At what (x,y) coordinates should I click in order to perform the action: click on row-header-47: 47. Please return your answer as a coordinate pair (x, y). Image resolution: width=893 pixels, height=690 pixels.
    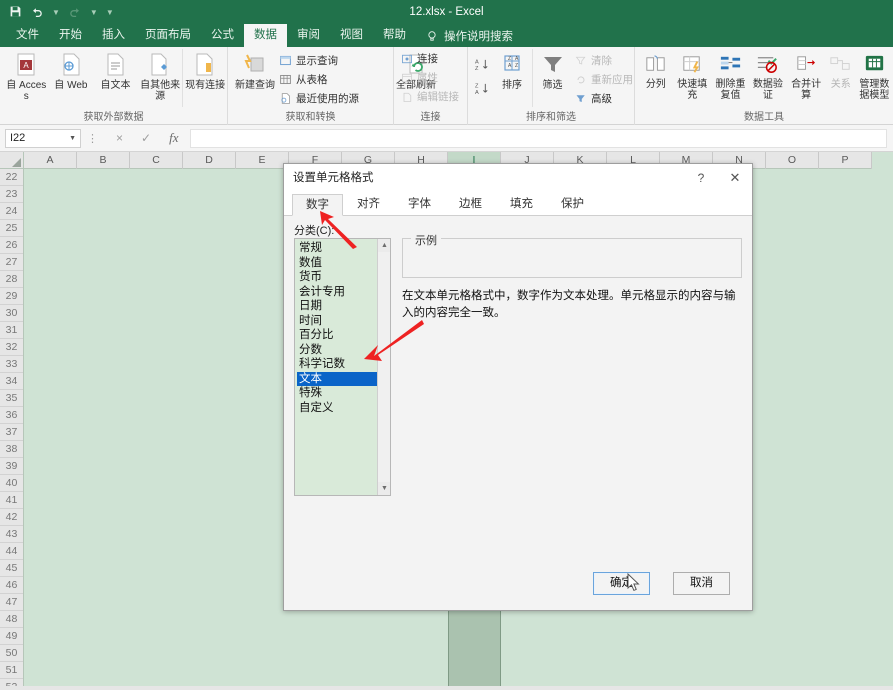
    Looking at the image, I should click on (11, 602).